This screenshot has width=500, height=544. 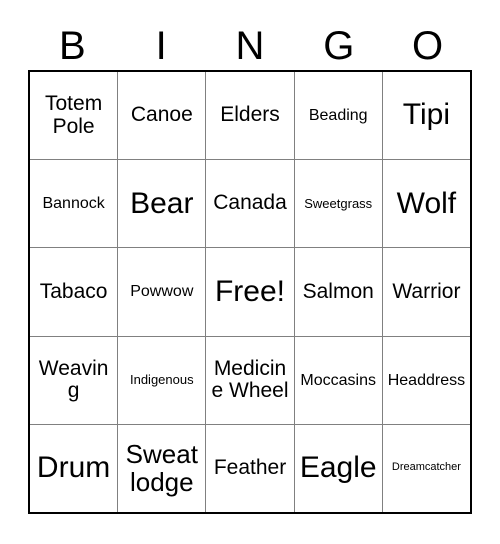 What do you see at coordinates (339, 468) in the screenshot?
I see `bingo-cell: Eagle` at bounding box center [339, 468].